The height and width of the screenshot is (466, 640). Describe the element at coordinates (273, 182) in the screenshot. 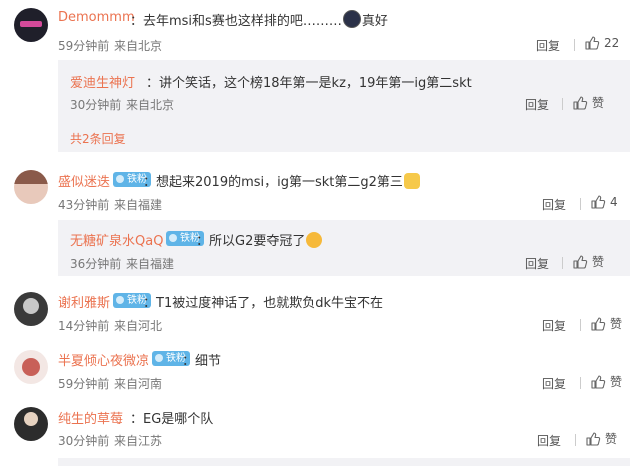

I see `comment-text-part: ：想起来2019的msi，ig第一skt第二g2第三` at that location.